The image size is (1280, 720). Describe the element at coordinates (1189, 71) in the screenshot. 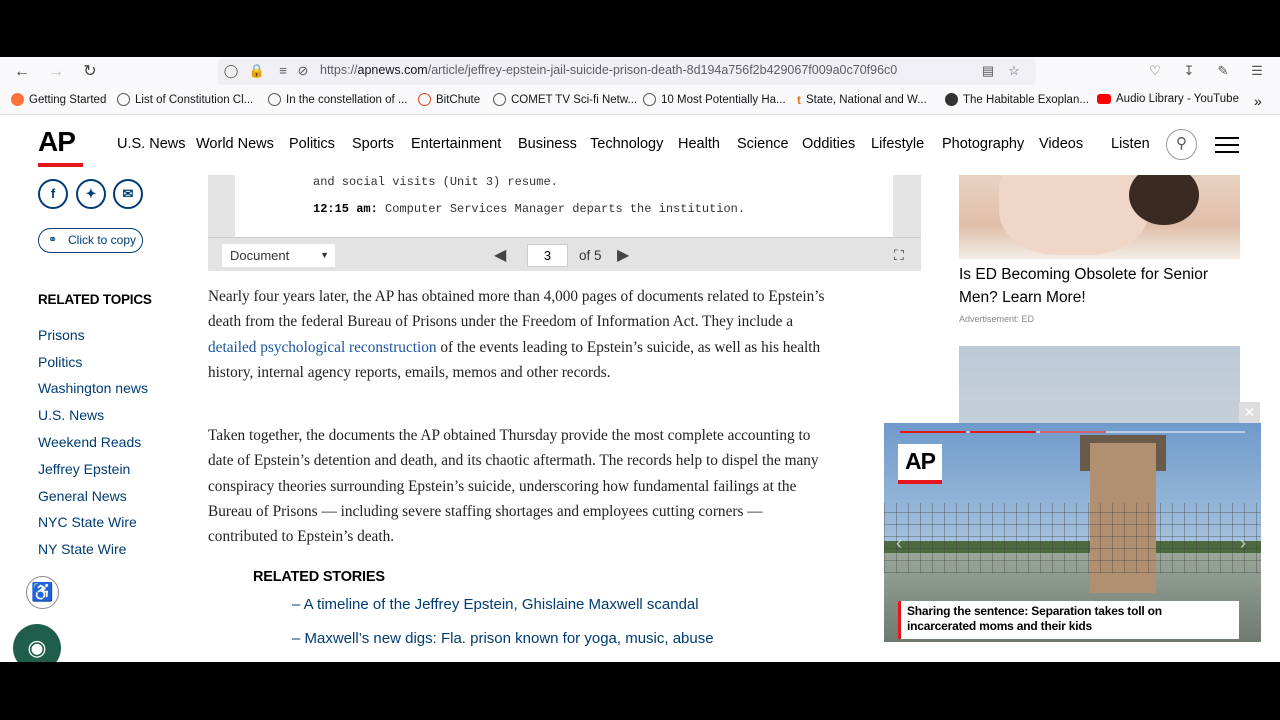

I see `download-icon: ↧` at that location.